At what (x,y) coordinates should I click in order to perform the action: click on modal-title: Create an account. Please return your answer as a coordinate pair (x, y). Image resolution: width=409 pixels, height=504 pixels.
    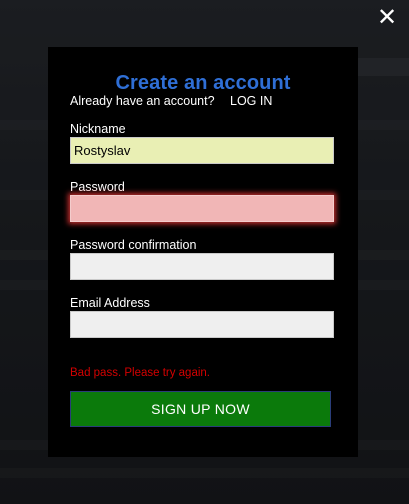
    Looking at the image, I should click on (203, 83).